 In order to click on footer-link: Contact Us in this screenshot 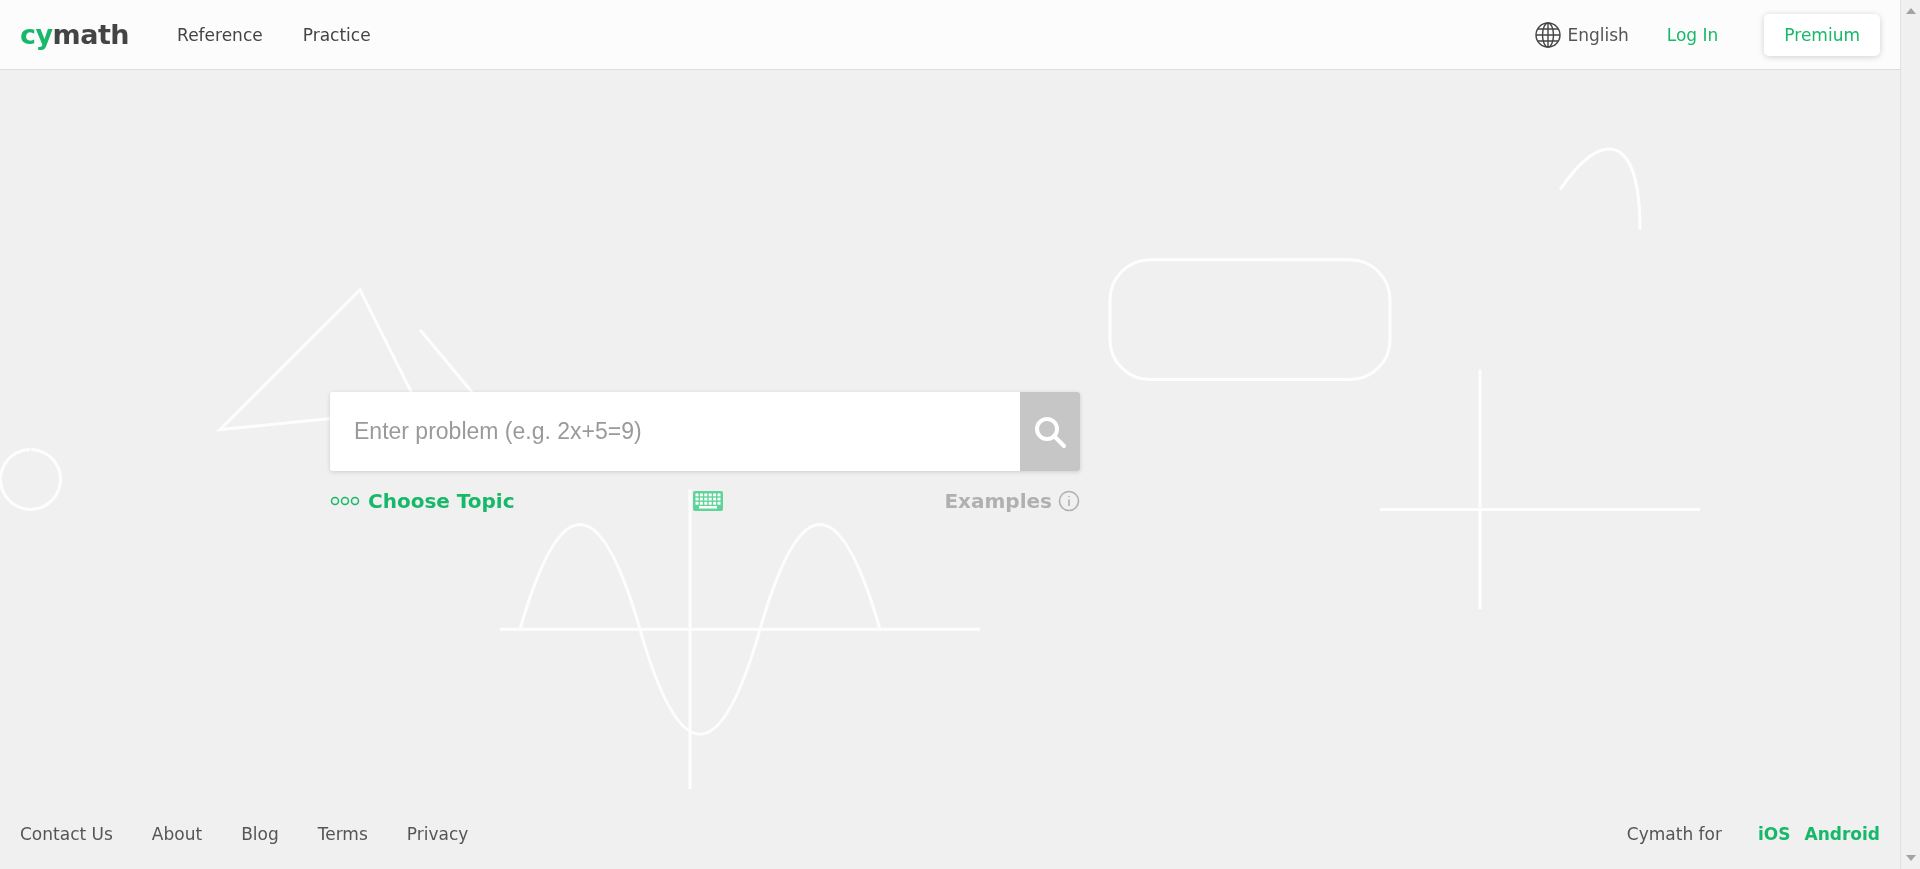, I will do `click(66, 834)`.